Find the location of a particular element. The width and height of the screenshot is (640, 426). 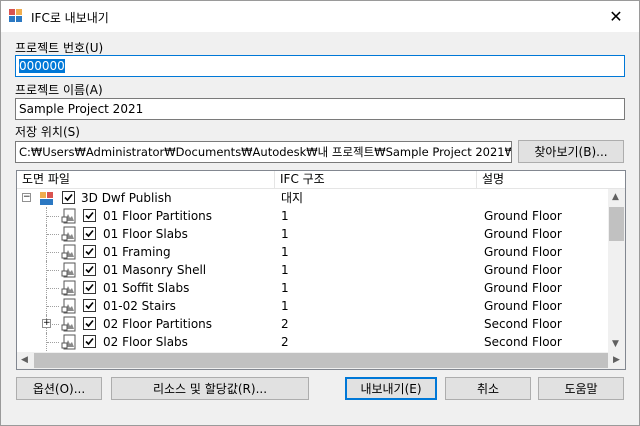

grid-header: 도면 파일 IFC 구조 설명 is located at coordinates (321, 180).